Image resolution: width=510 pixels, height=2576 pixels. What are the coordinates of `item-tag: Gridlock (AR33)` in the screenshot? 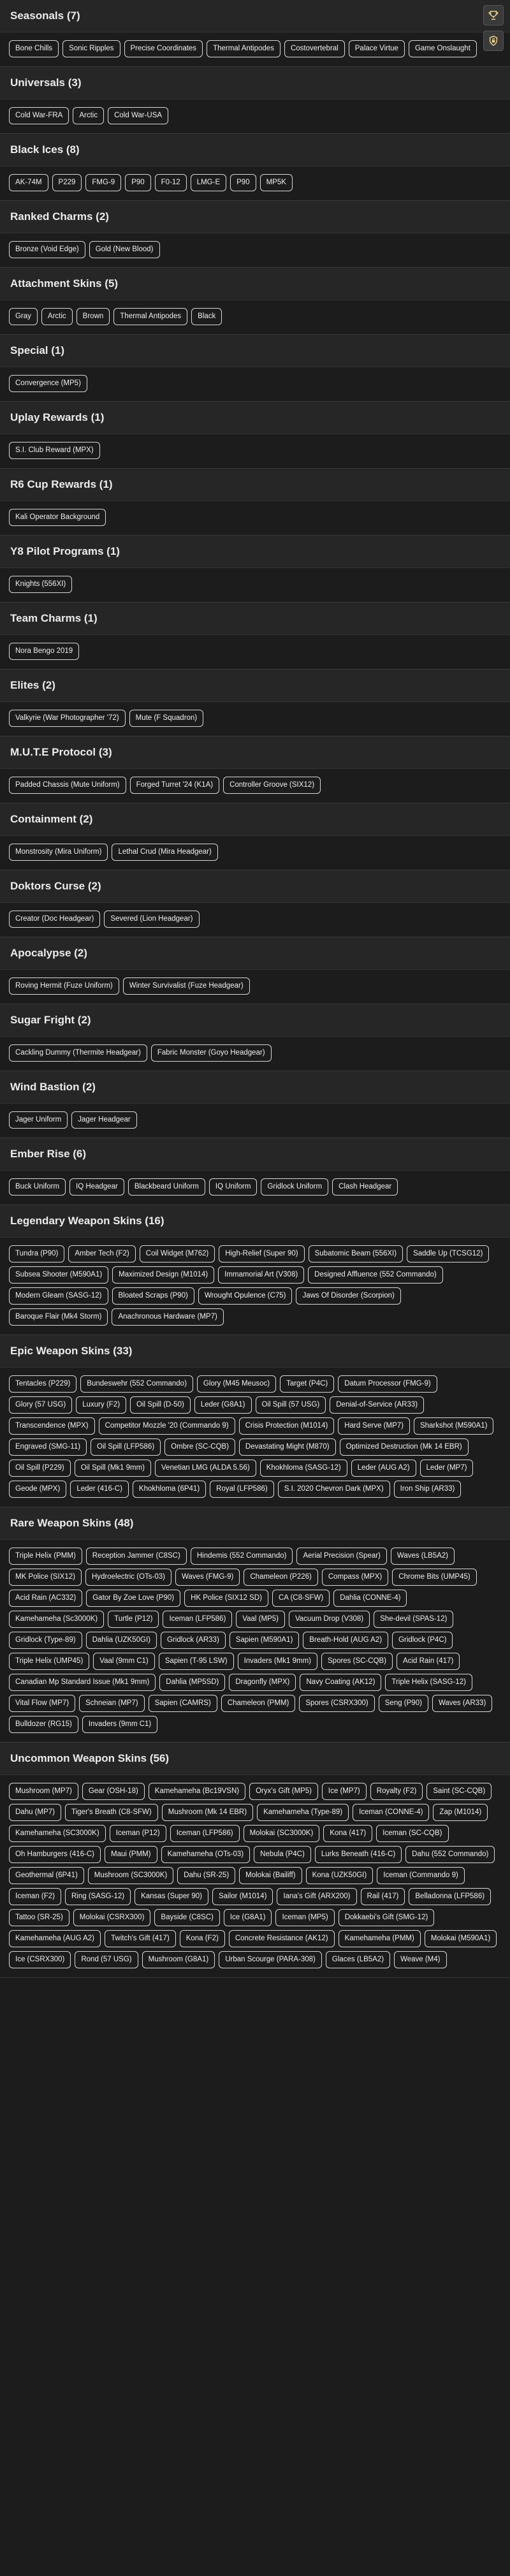 It's located at (193, 1641).